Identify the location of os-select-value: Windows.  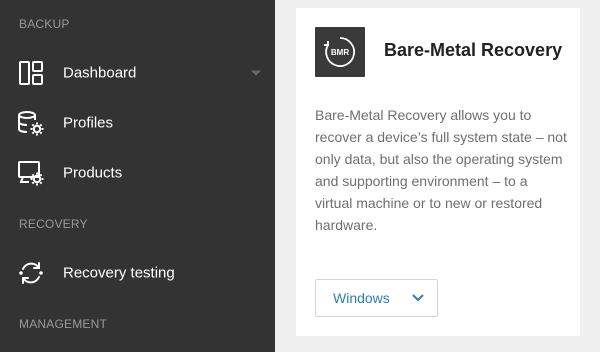
(361, 298).